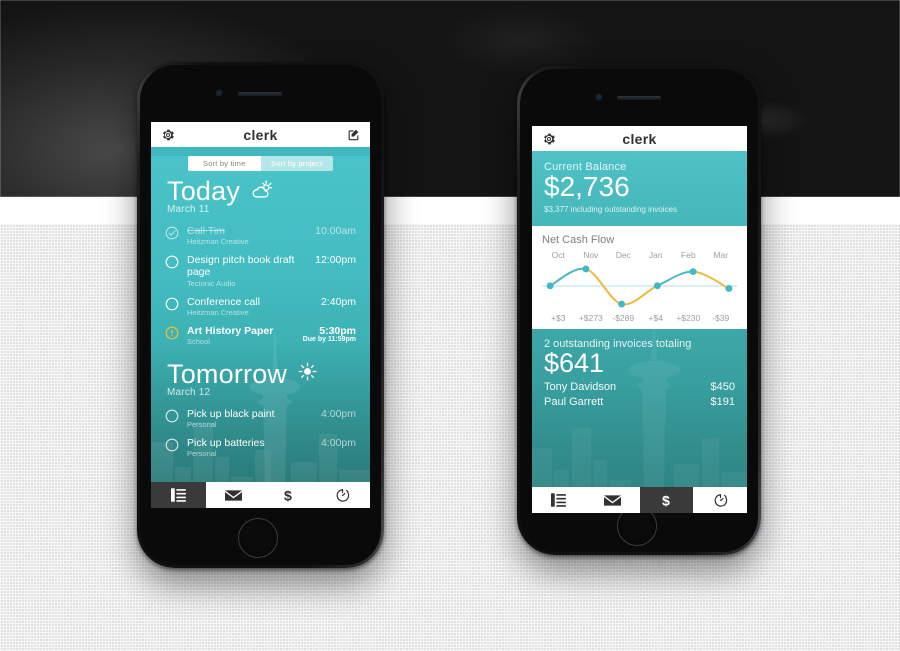 Image resolution: width=900 pixels, height=651 pixels. Describe the element at coordinates (307, 374) in the screenshot. I see `sunny-icon` at that location.